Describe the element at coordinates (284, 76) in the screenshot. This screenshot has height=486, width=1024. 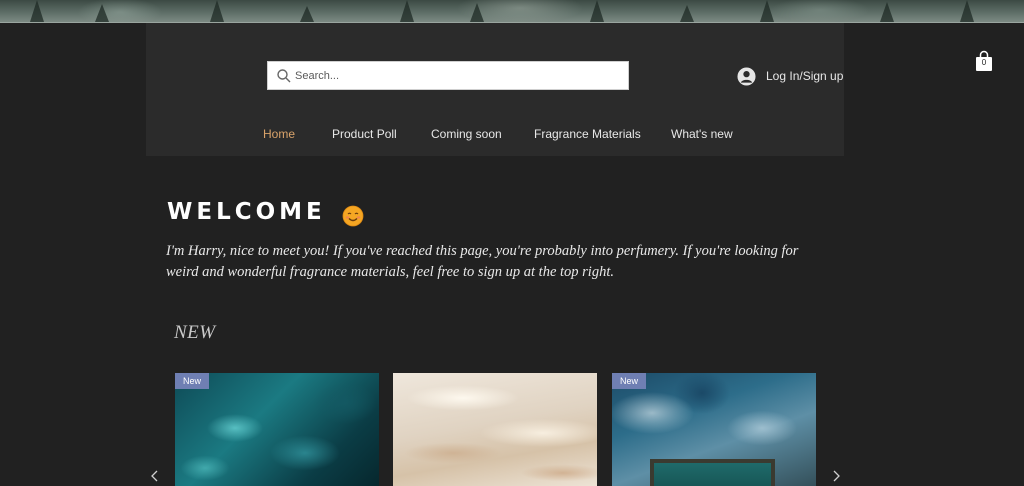
I see `search-icon` at that location.